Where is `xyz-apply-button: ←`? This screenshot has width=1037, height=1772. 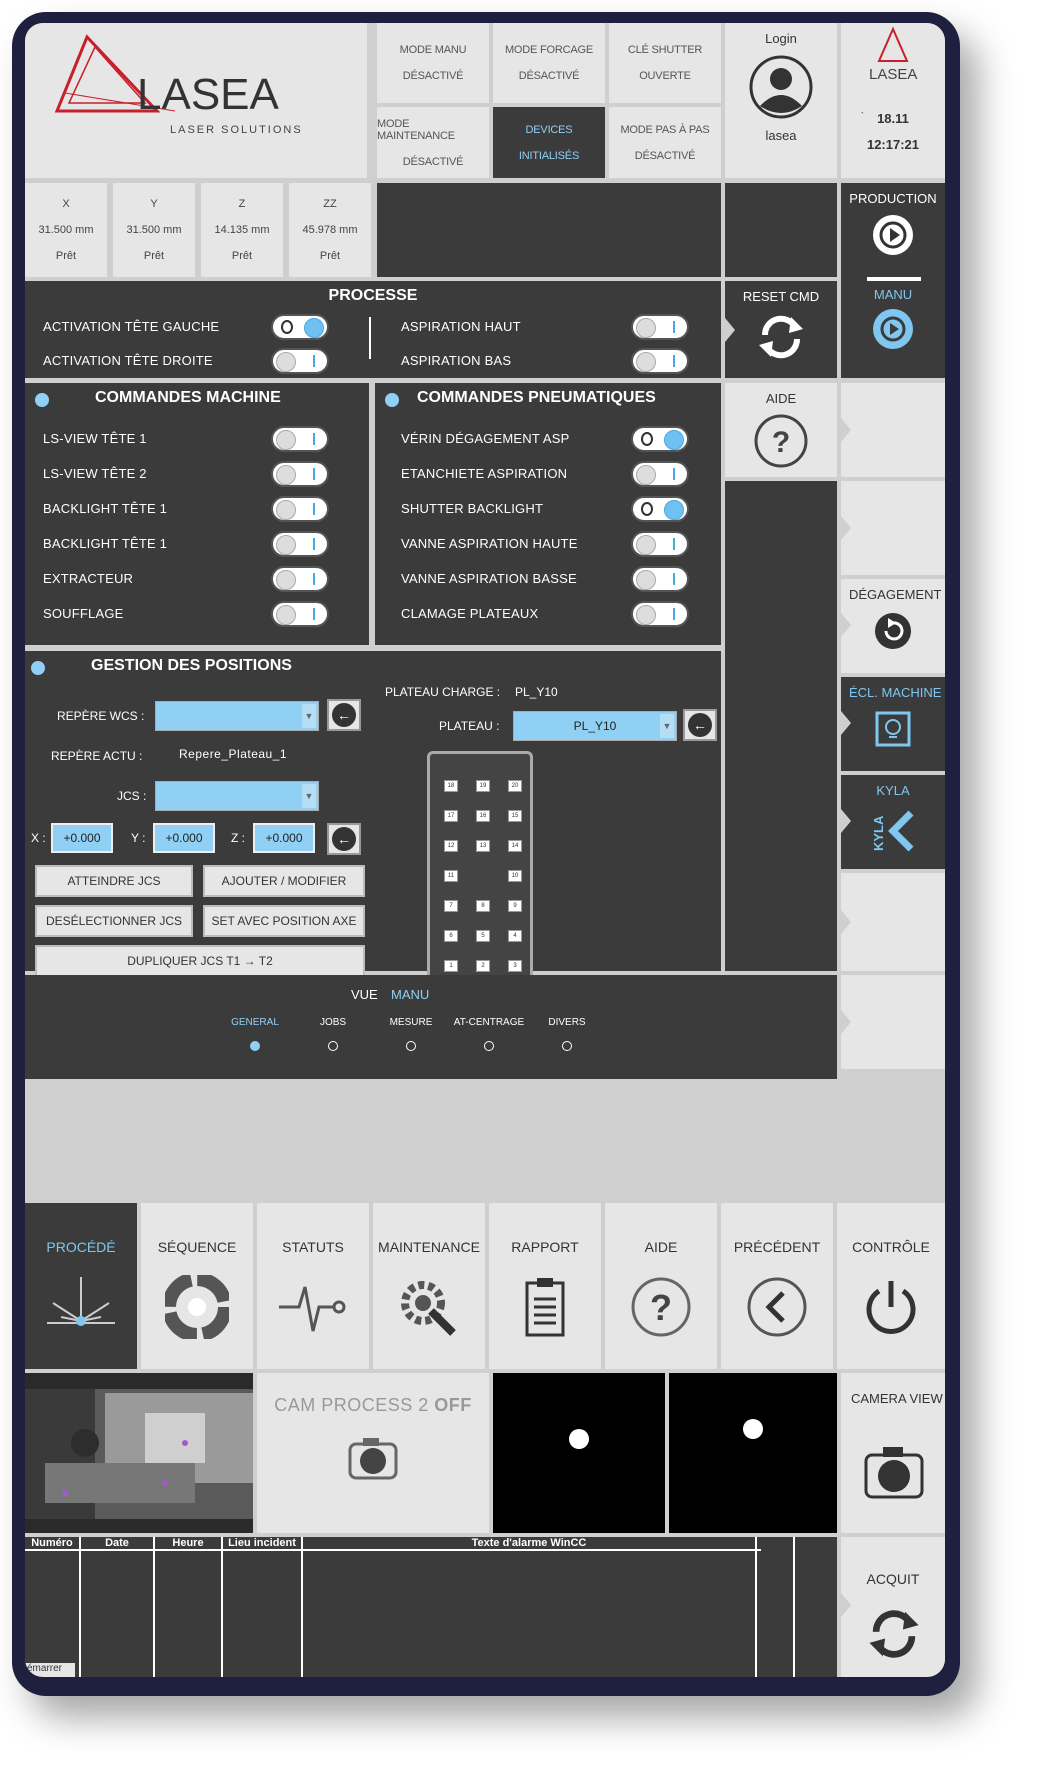 xyz-apply-button: ← is located at coordinates (344, 839).